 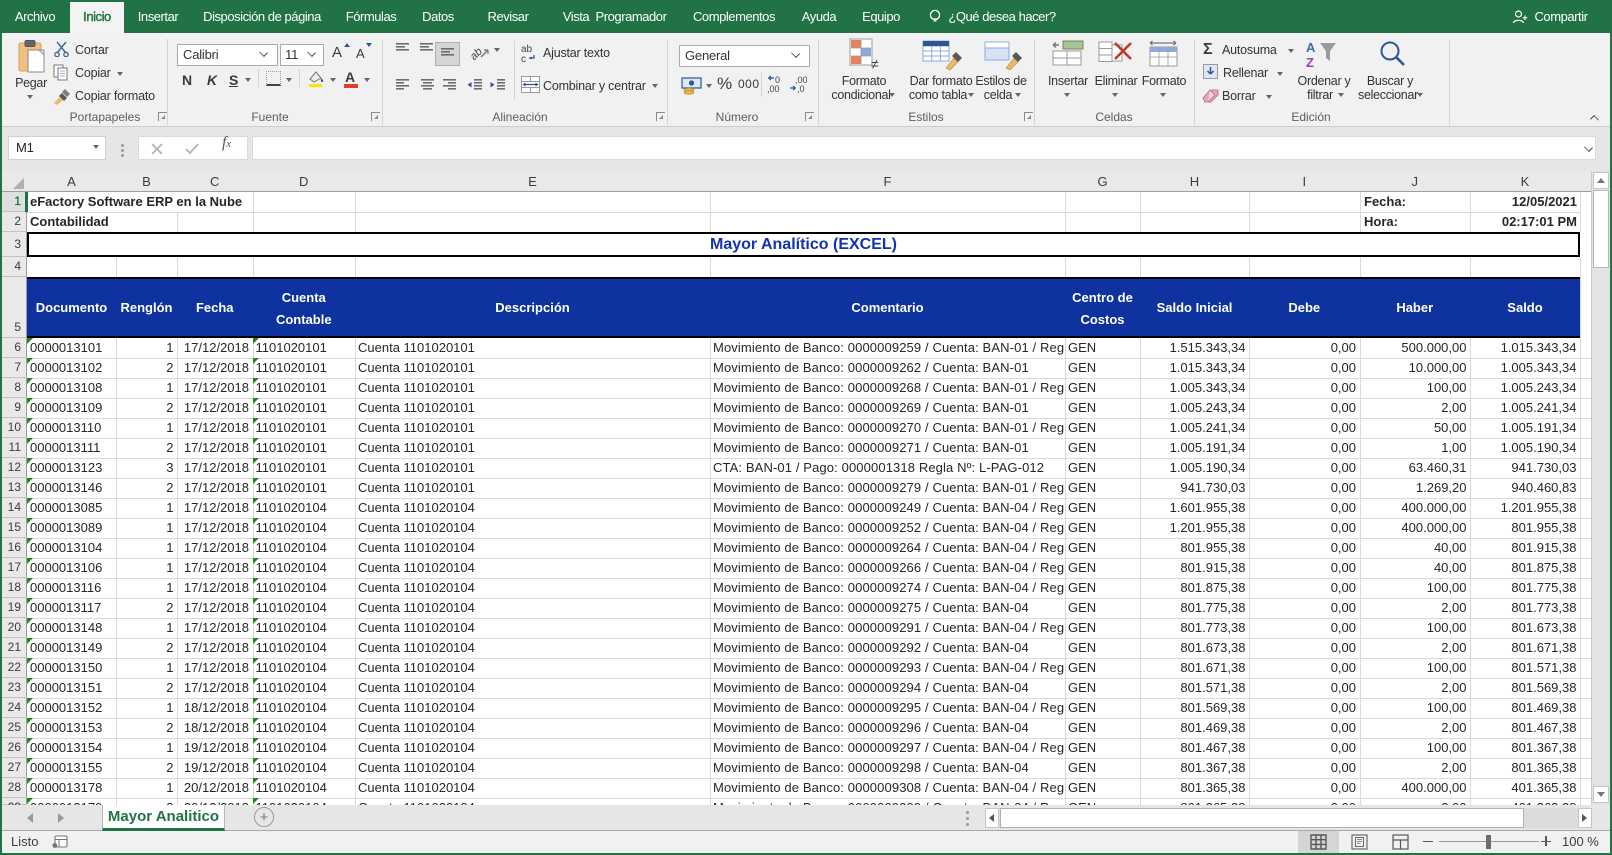 What do you see at coordinates (773, 89) in the screenshot?
I see `svg-text: ,00` at bounding box center [773, 89].